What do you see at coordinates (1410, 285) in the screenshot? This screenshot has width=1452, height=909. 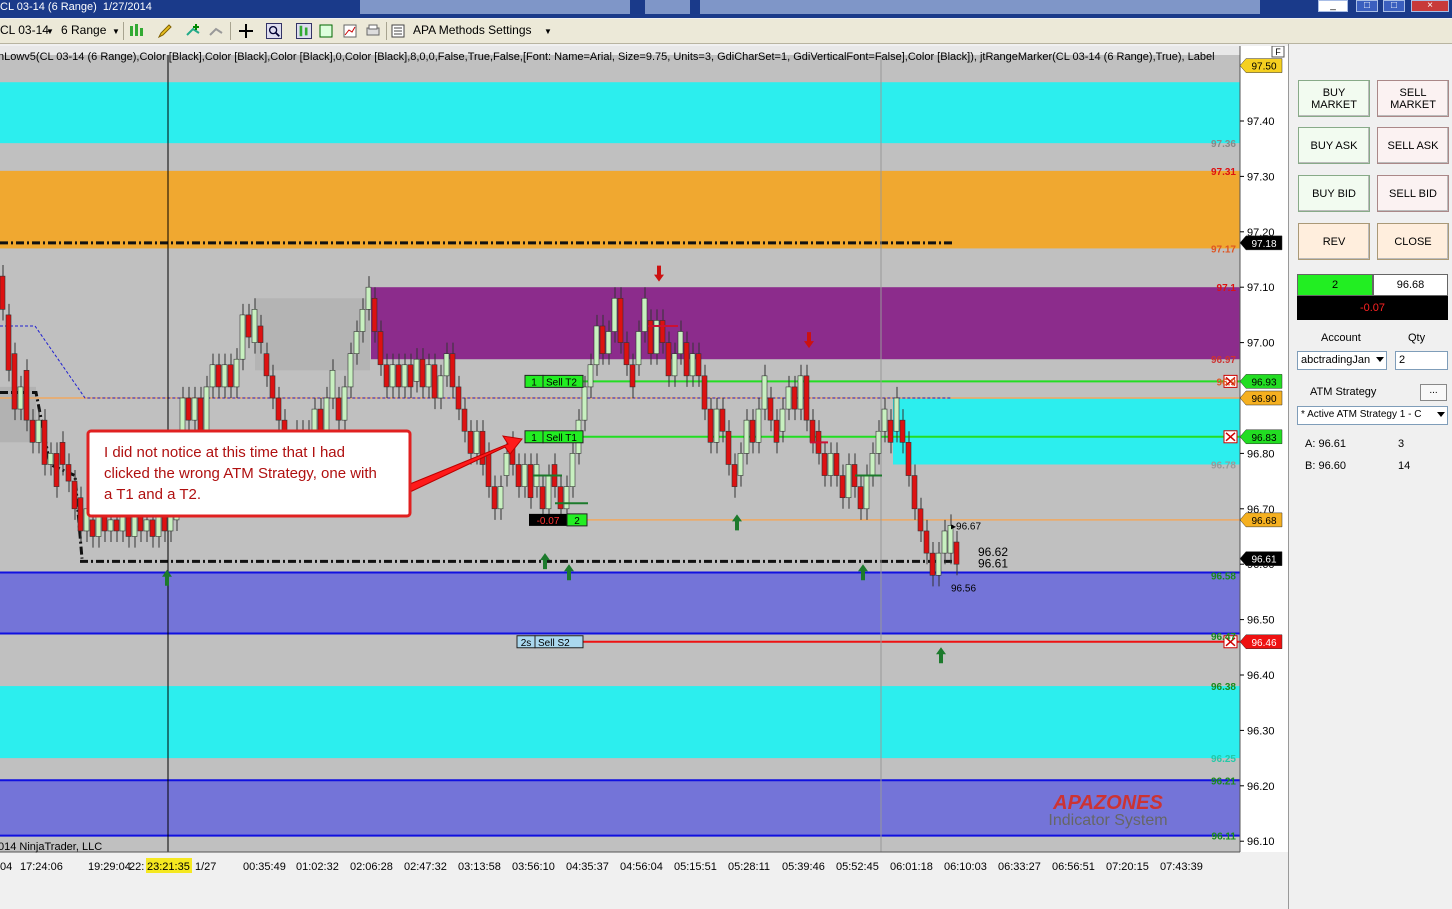 I see `position-avg-price: 96.68` at bounding box center [1410, 285].